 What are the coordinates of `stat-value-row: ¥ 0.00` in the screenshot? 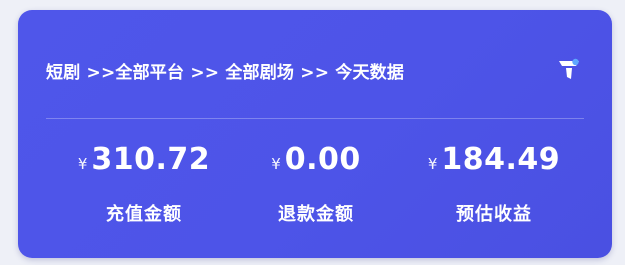 It's located at (316, 164).